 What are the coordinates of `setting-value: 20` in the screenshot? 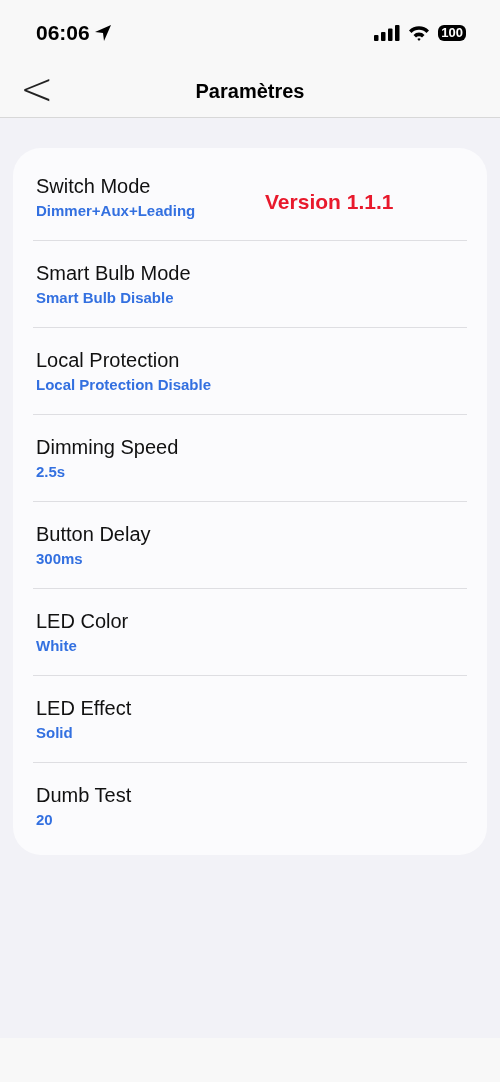 It's located at (45, 819).